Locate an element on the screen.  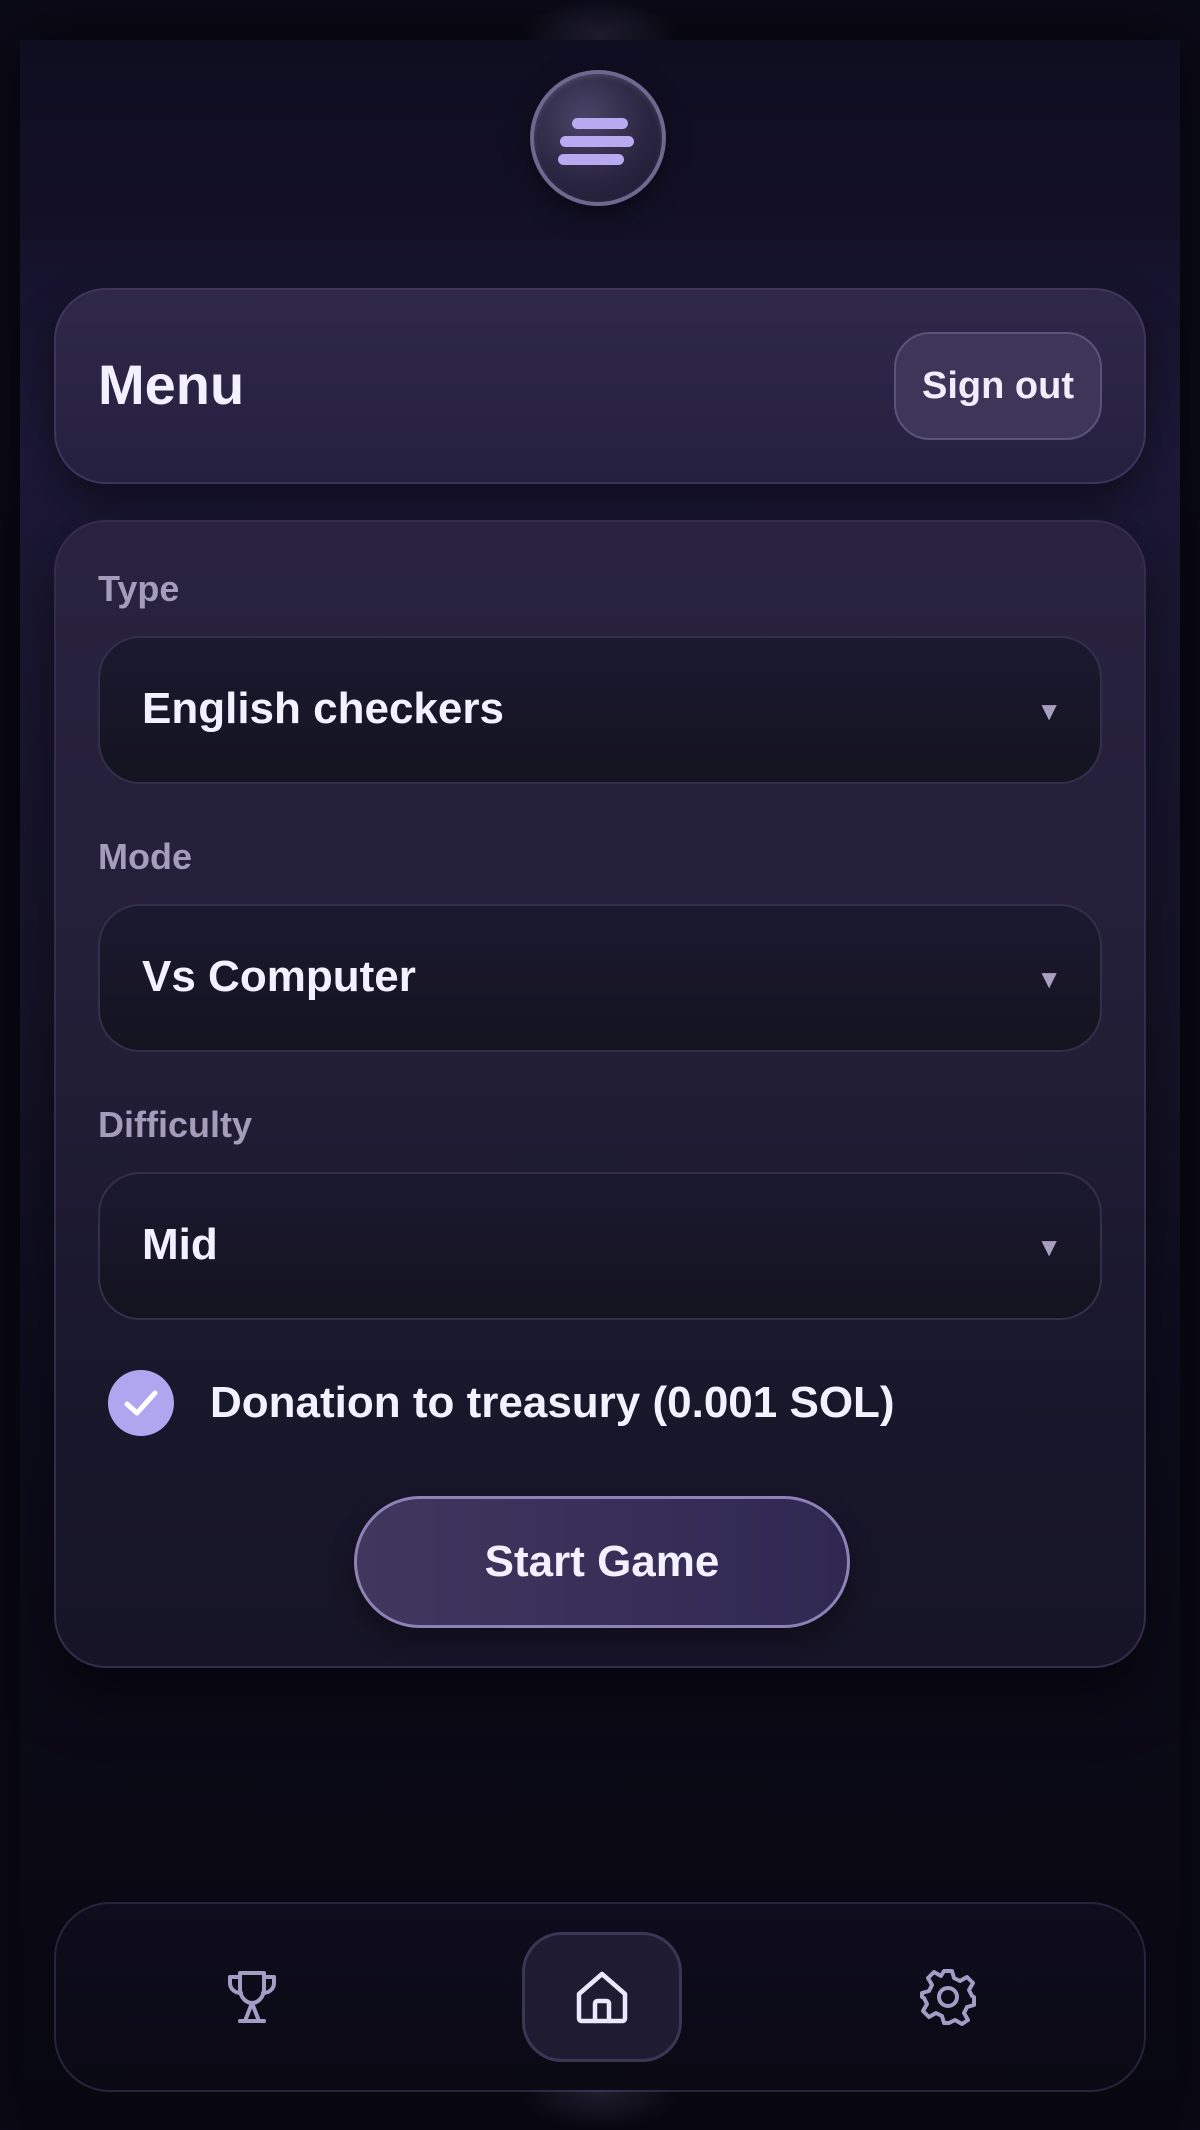
difficulty-select: Mid ▼ is located at coordinates (600, 1246).